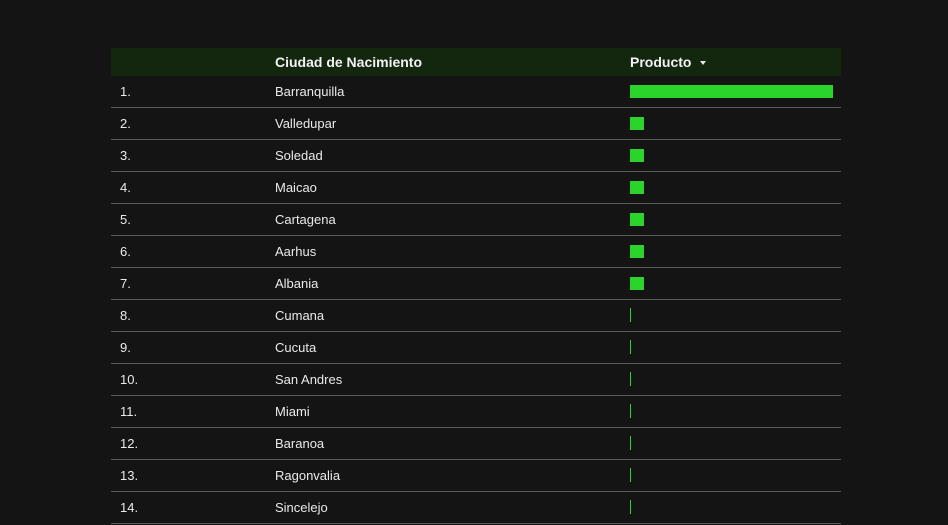 The image size is (948, 525). What do you see at coordinates (296, 187) in the screenshot?
I see `row-city: Maicao` at bounding box center [296, 187].